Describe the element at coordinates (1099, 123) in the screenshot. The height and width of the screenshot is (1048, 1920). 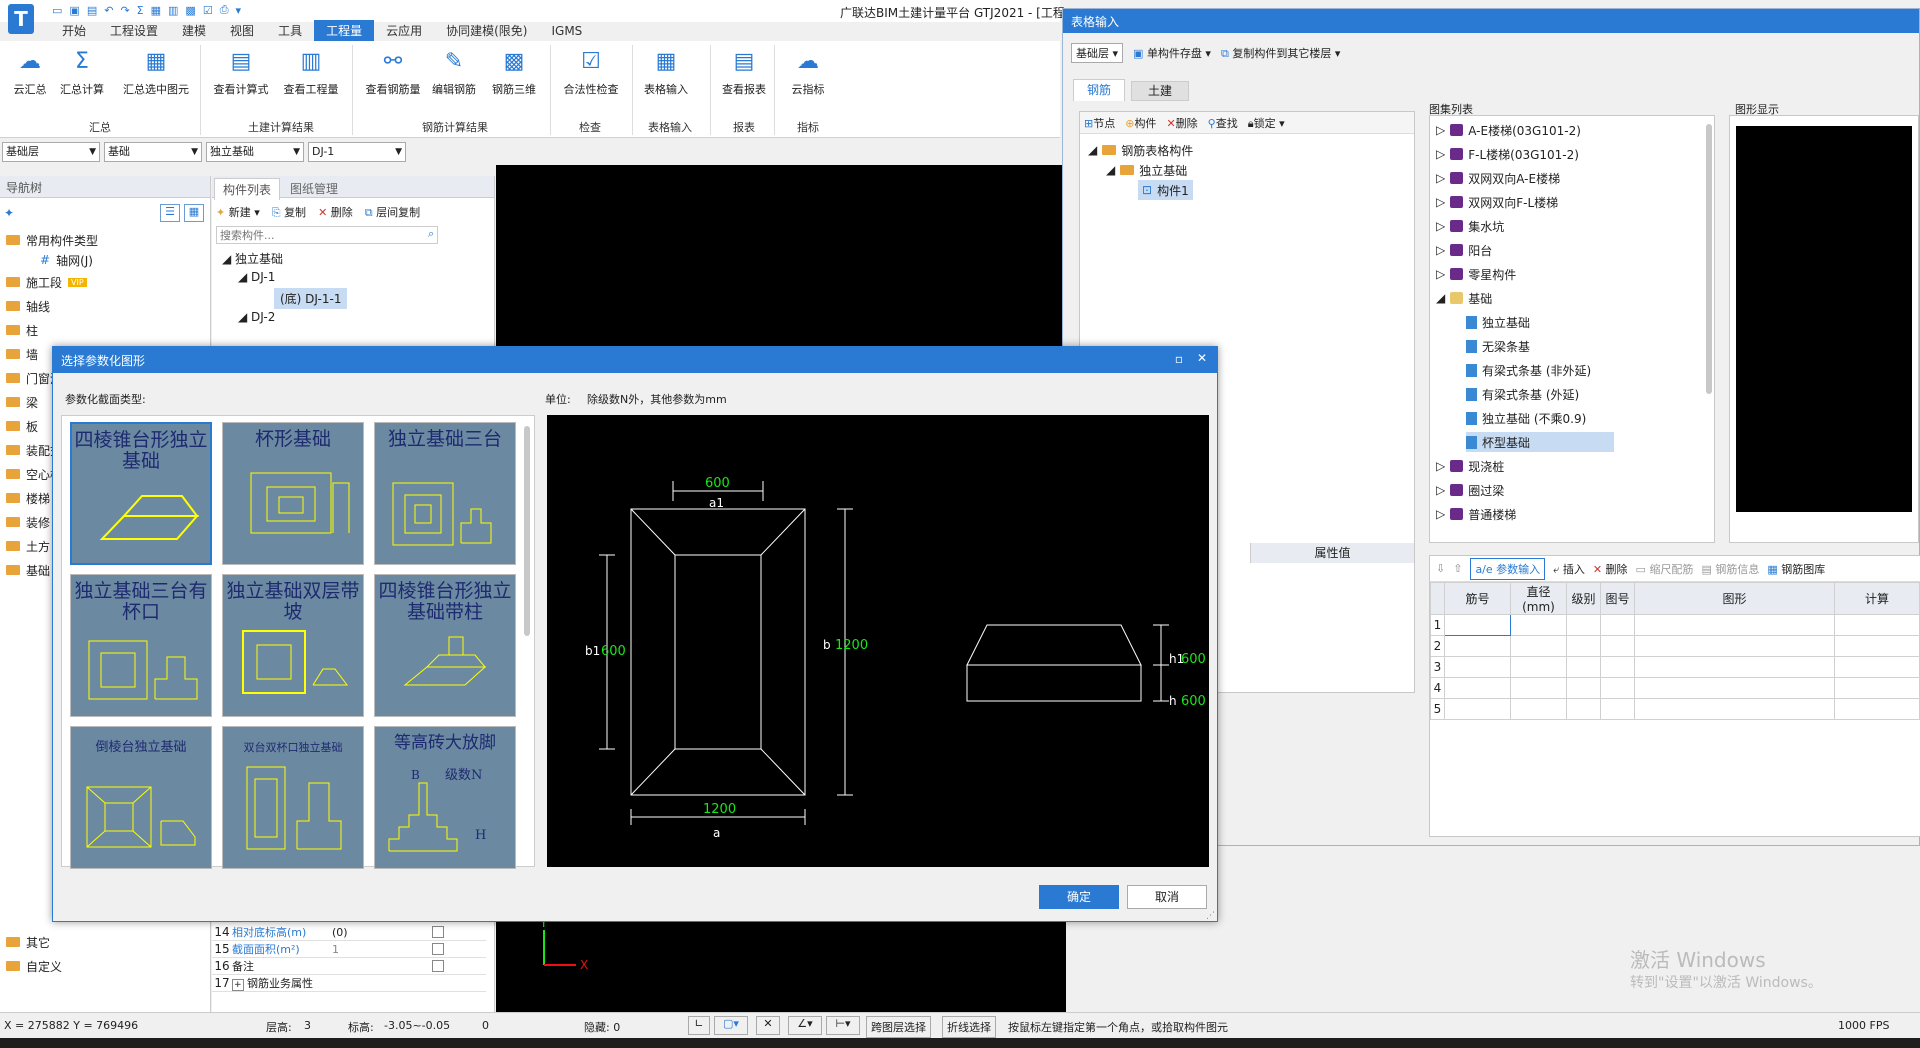
I see `node-button: ⊞节点` at that location.